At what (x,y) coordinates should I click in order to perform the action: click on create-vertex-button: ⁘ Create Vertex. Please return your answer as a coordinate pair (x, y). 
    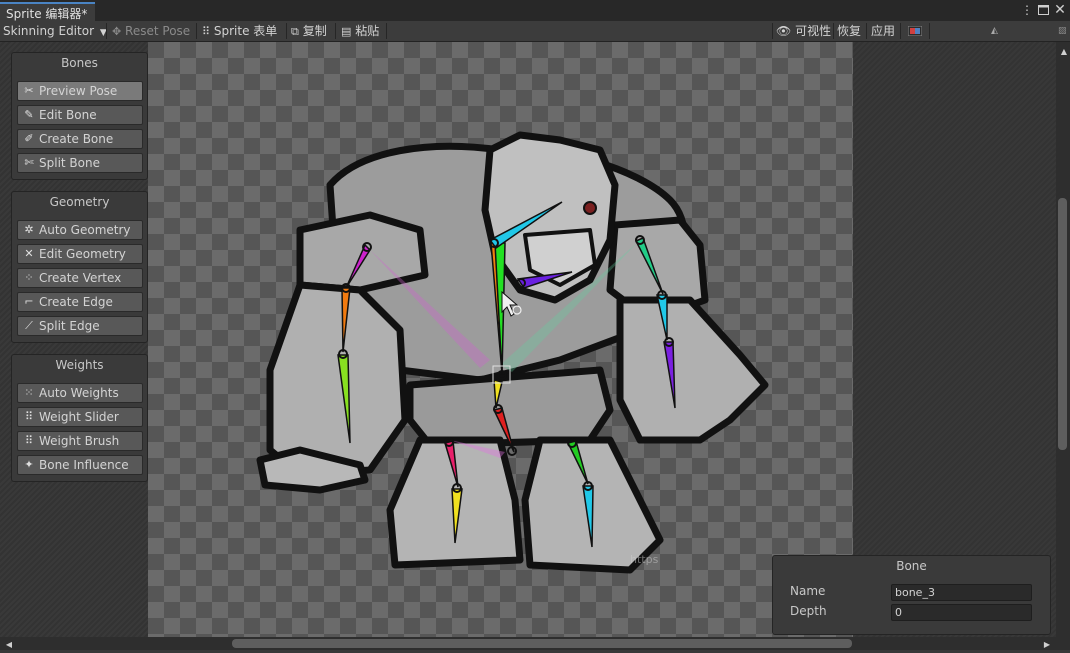
    Looking at the image, I should click on (80, 278).